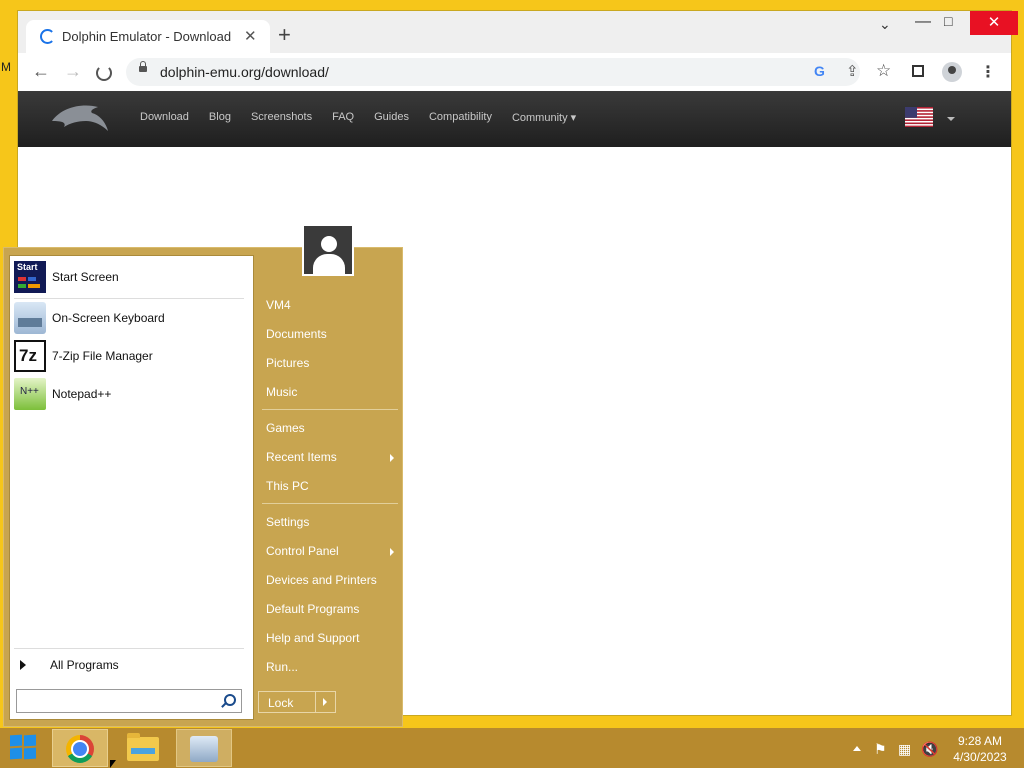 The image size is (1024, 768). What do you see at coordinates (24, 747) in the screenshot?
I see `windows-start-icon` at bounding box center [24, 747].